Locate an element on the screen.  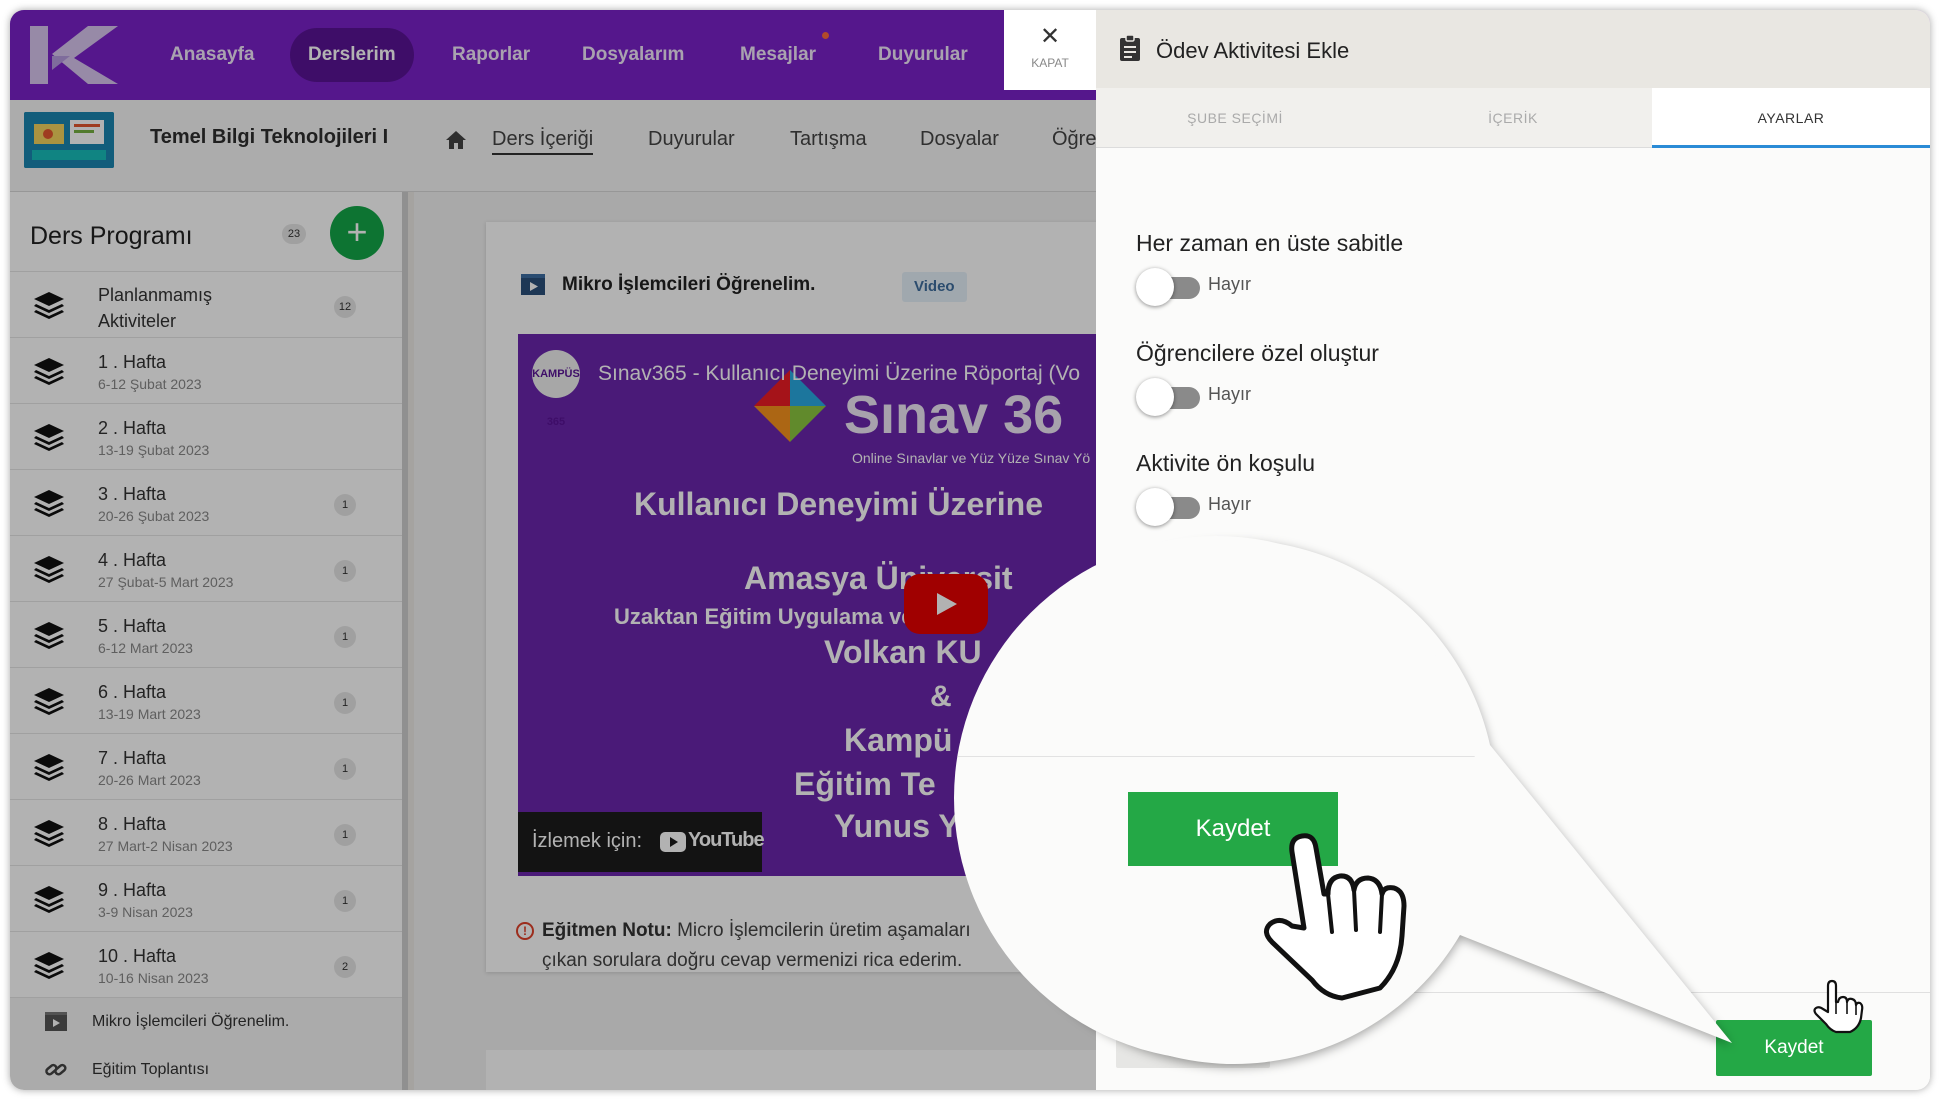
hand-pointer-icon is located at coordinates (1838, 1006).